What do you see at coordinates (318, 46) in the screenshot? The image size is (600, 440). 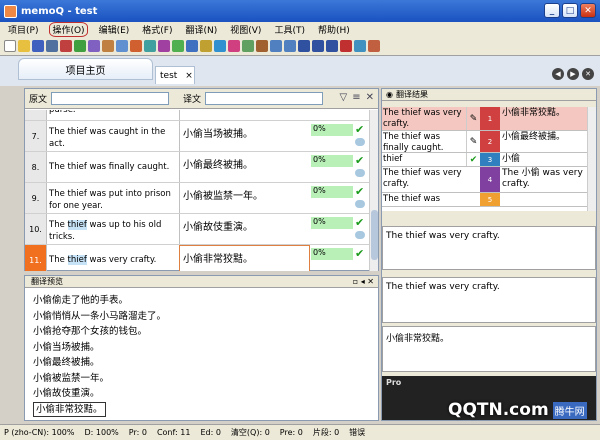 I see `italic-icon` at bounding box center [318, 46].